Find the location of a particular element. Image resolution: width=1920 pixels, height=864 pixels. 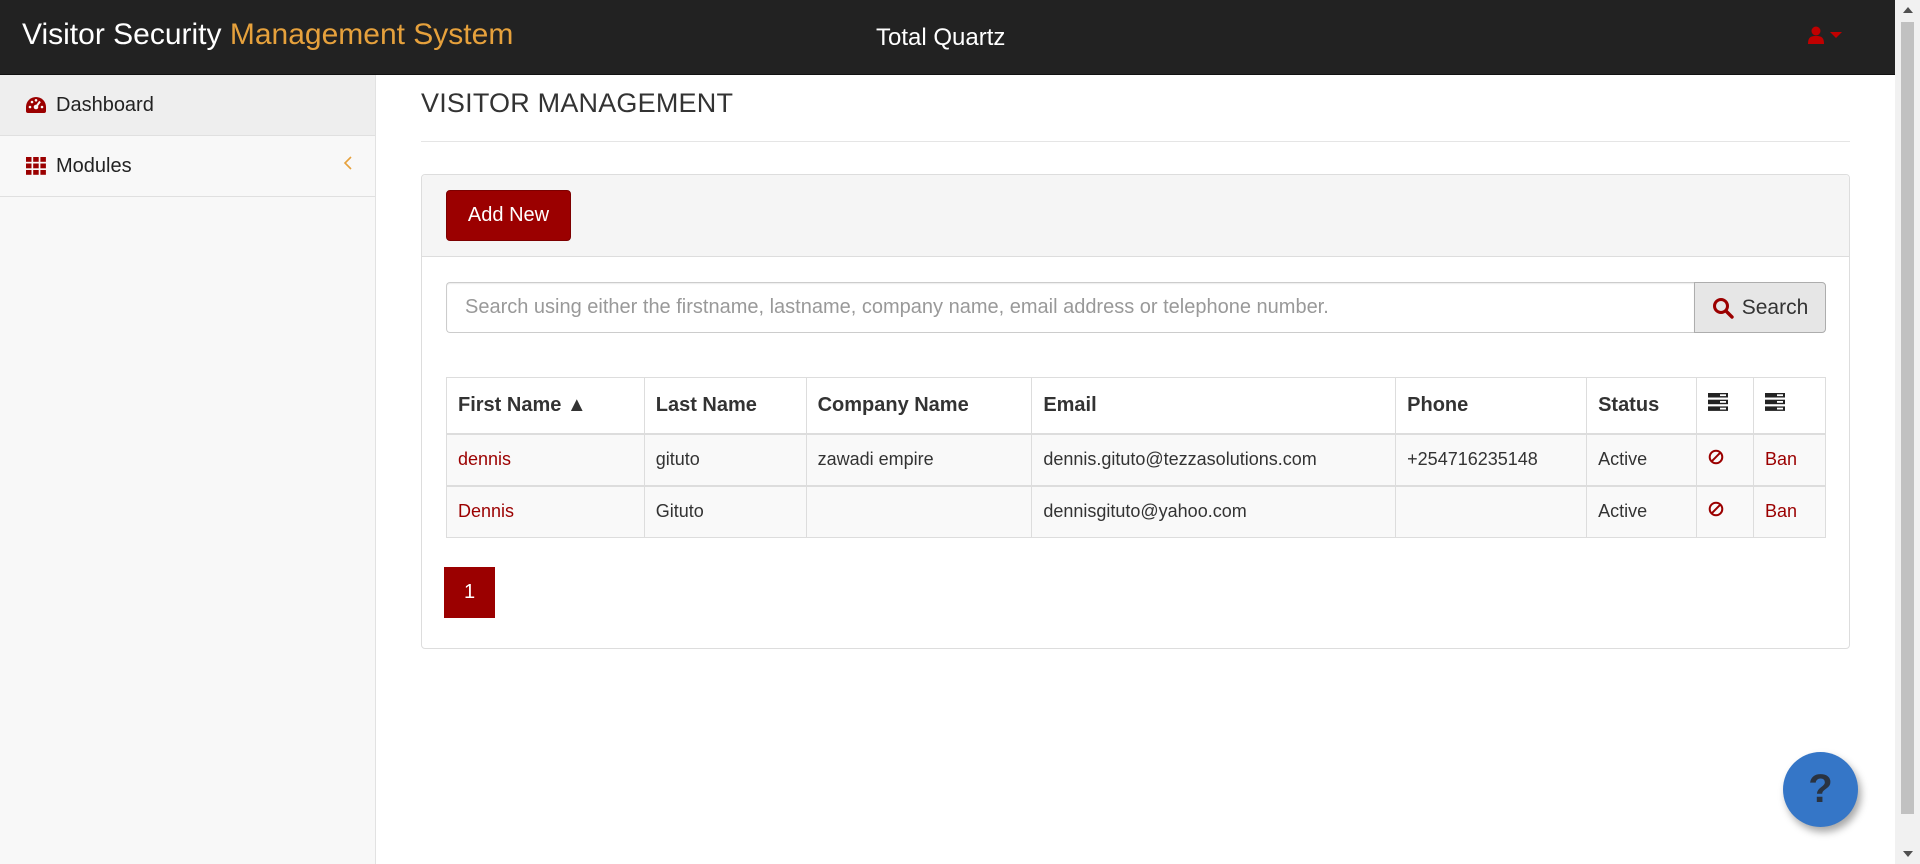

cell-email: dennis.gituto@tezzasolutions.com is located at coordinates (1214, 460).